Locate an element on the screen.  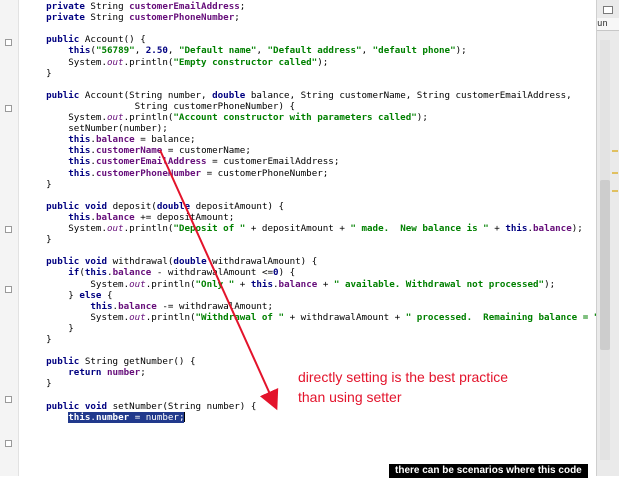
tab-partial: un is located at coordinates (608, 24).